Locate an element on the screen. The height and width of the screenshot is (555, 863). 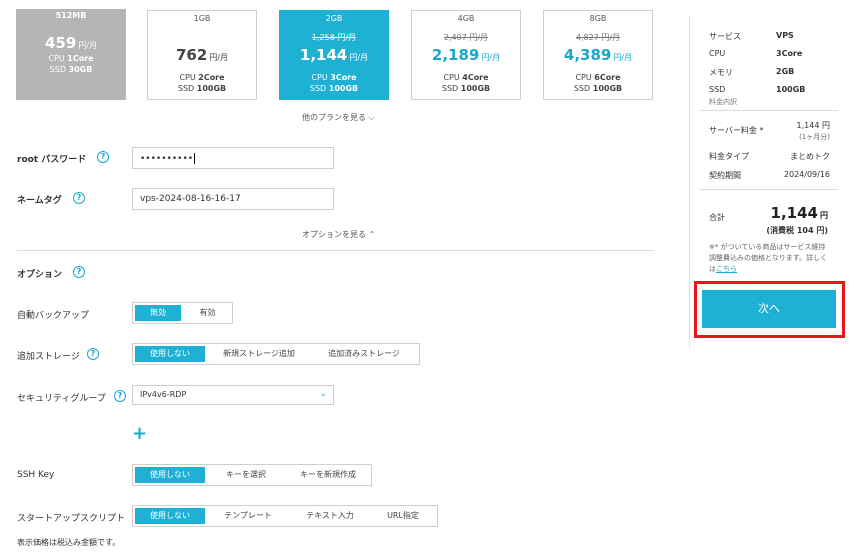
storage-selector: 使用しない 新規ストレージ追加 追加済みストレージ is located at coordinates (276, 354).